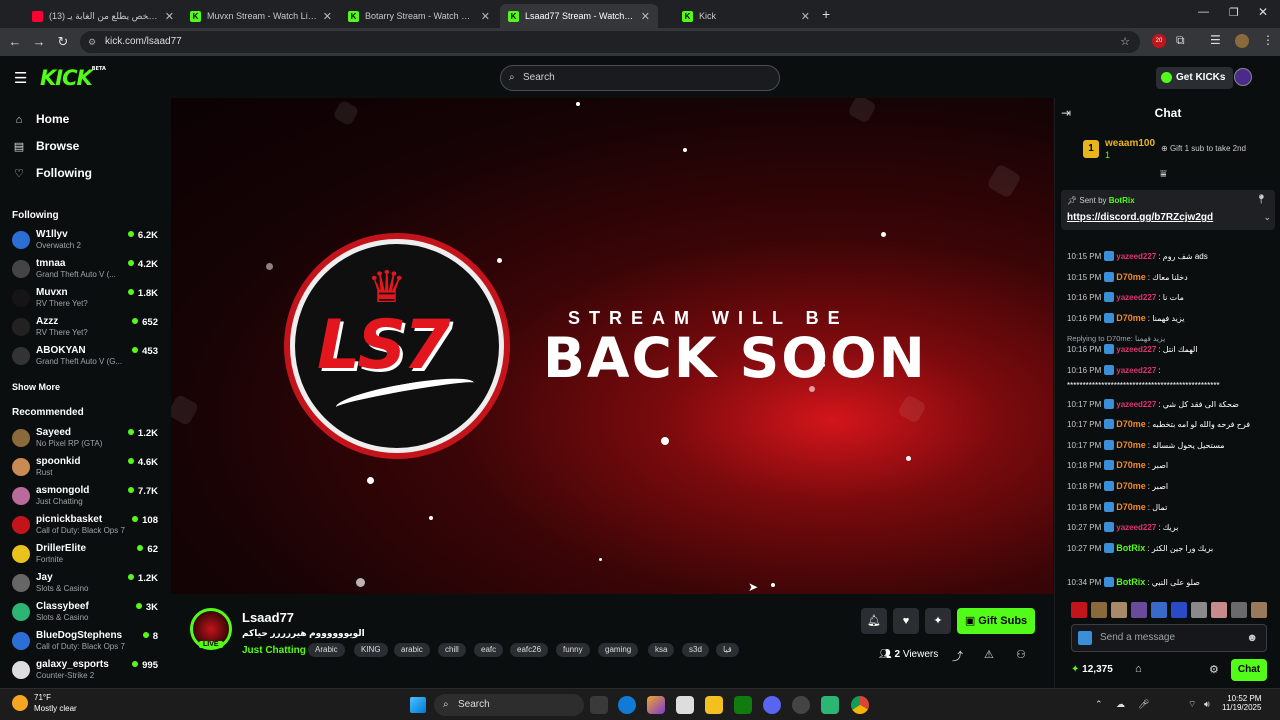 The image size is (1280, 720). Describe the element at coordinates (874, 621) in the screenshot. I see `notification-bell-button: 🔔︎` at that location.